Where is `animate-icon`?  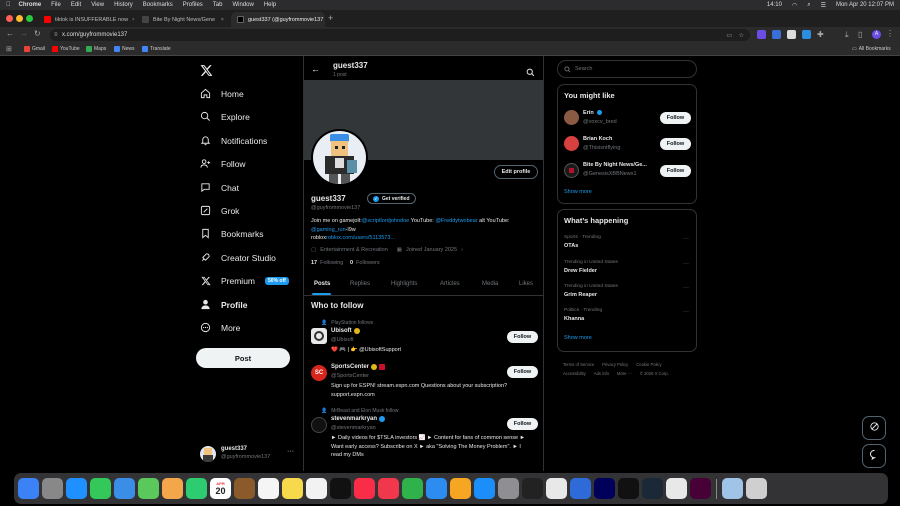
animate-icon is located at coordinates (604, 488).